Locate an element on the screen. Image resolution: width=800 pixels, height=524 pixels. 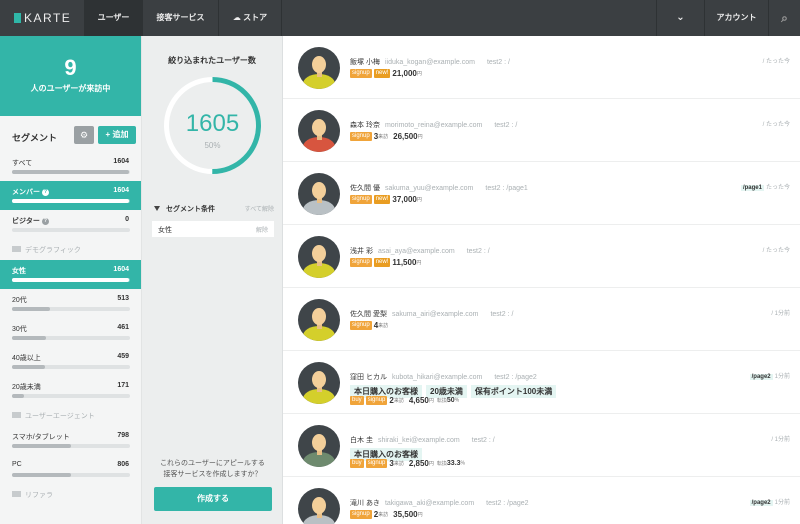
nav-tab-users: ユーザー is located at coordinates (113, 18).